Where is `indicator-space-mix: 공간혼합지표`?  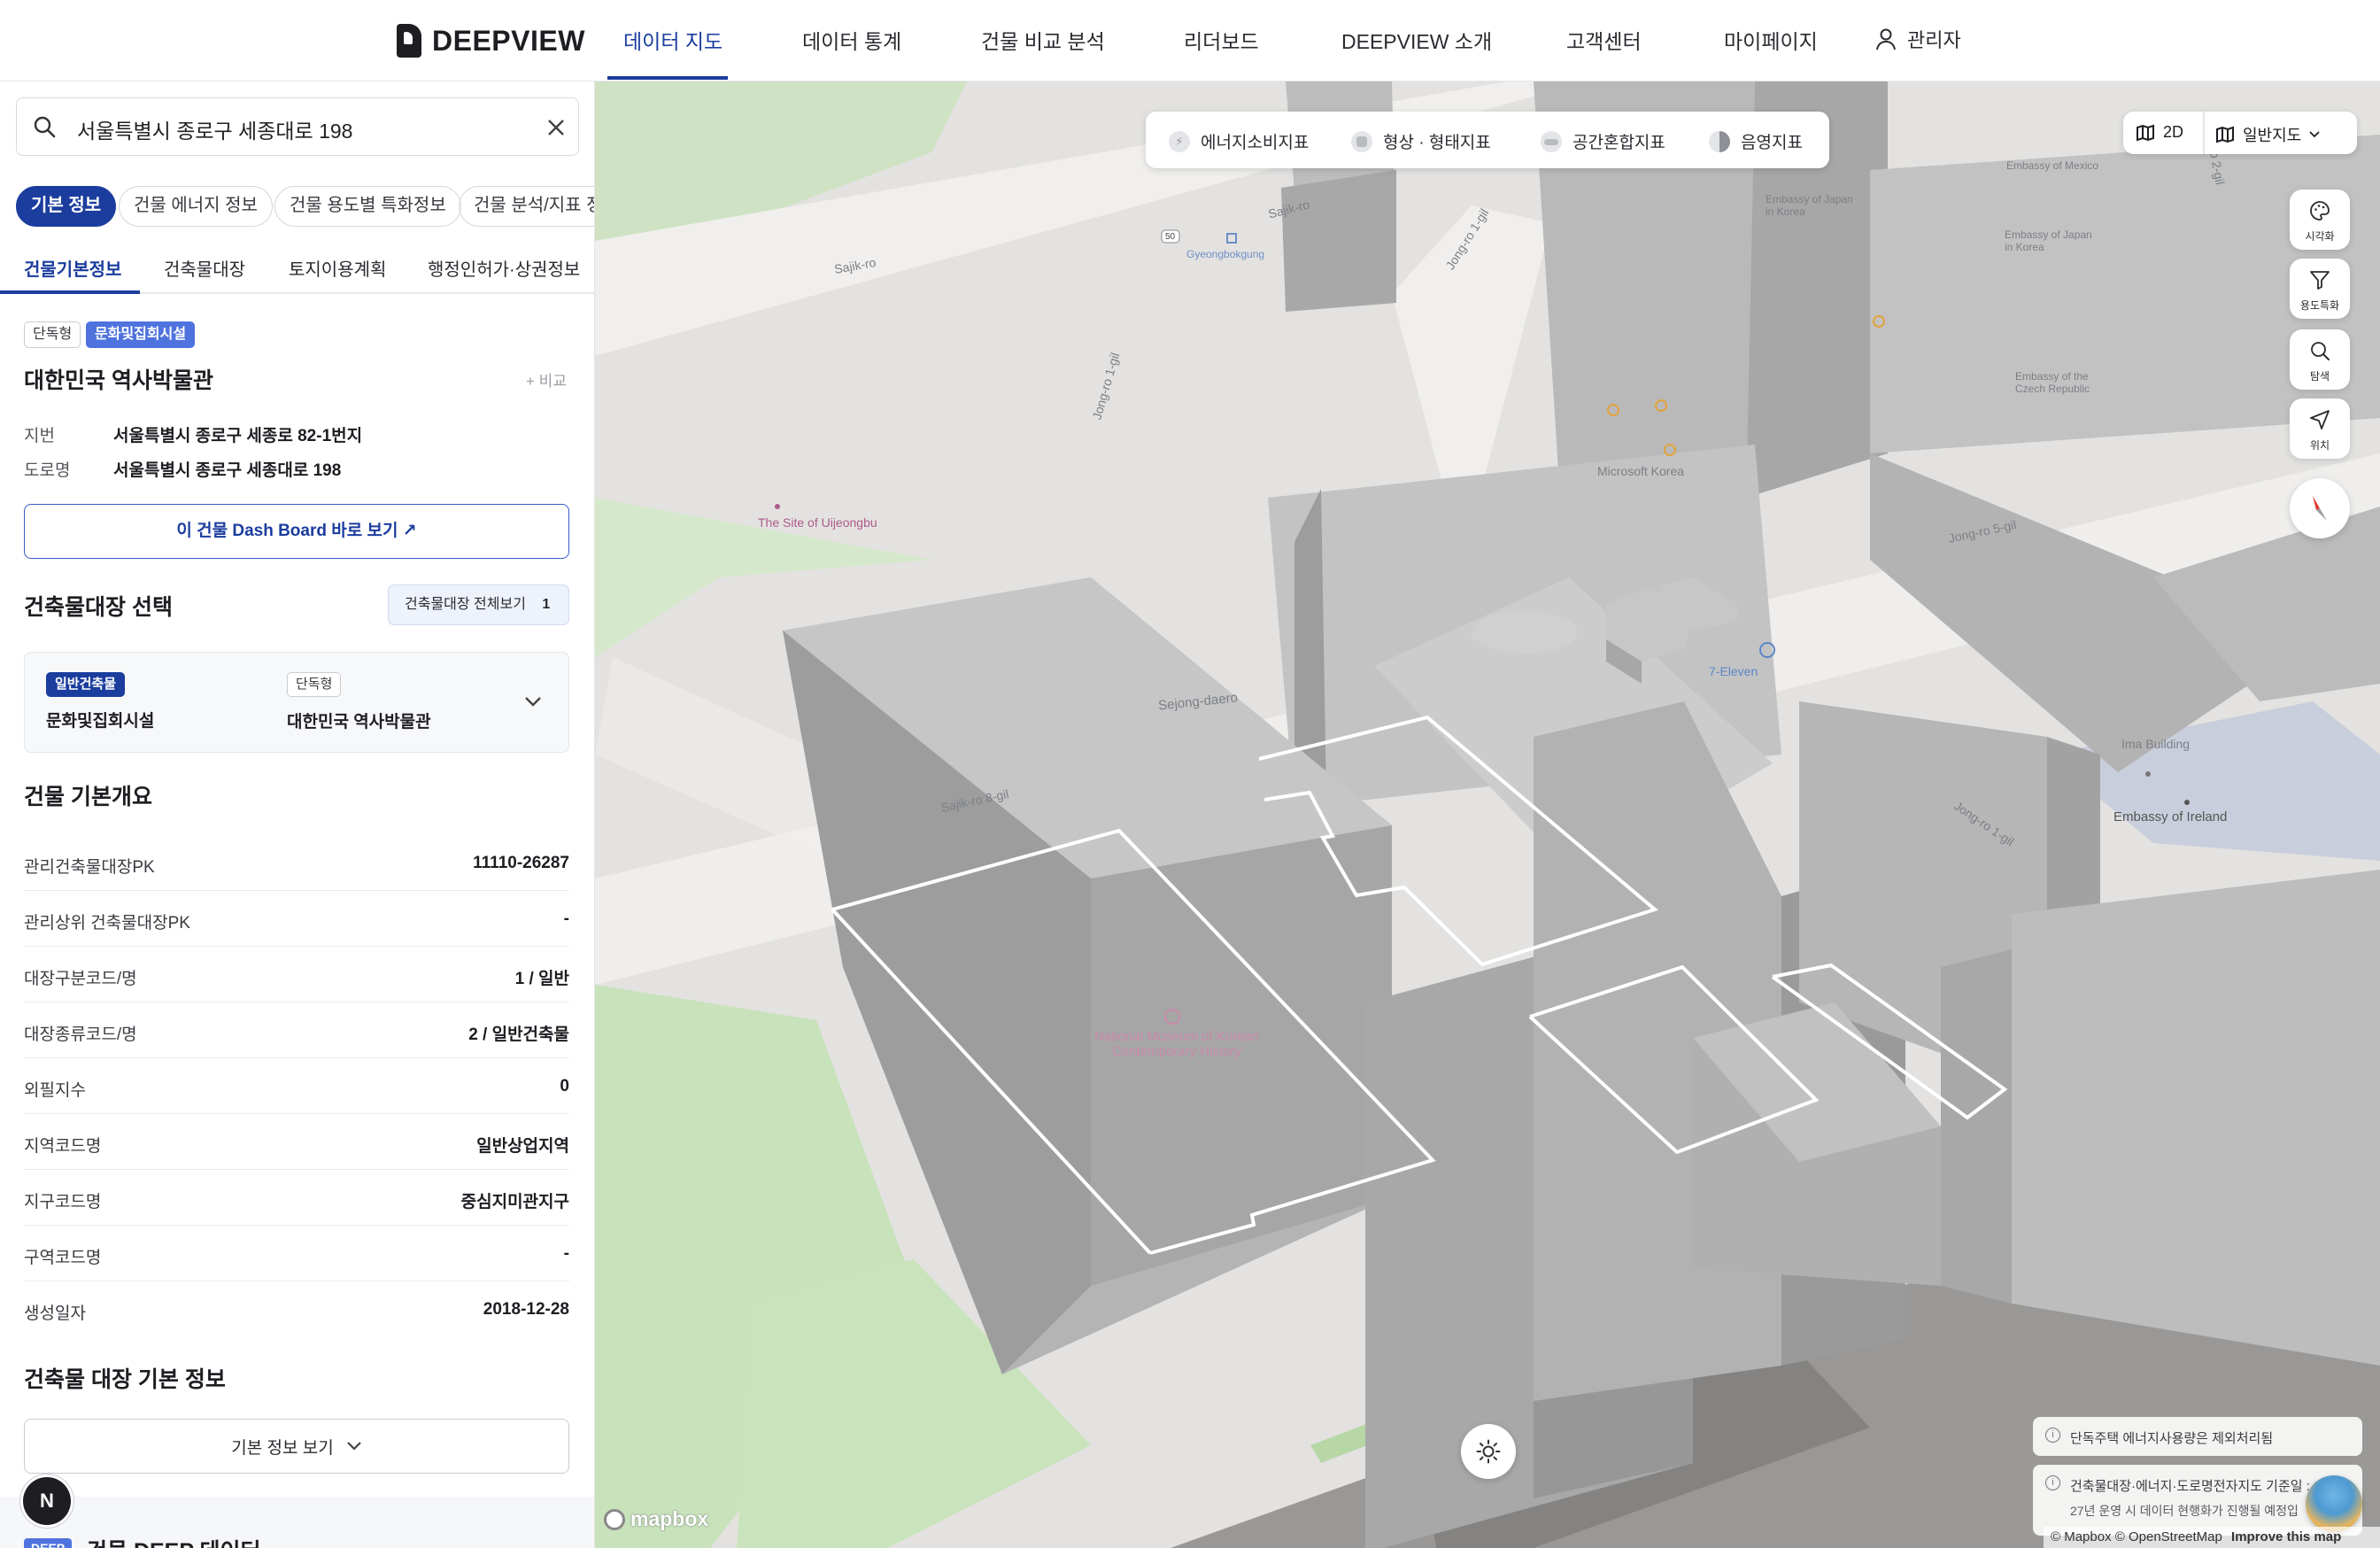
indicator-space-mix: 공간혼합지표 is located at coordinates (1603, 141).